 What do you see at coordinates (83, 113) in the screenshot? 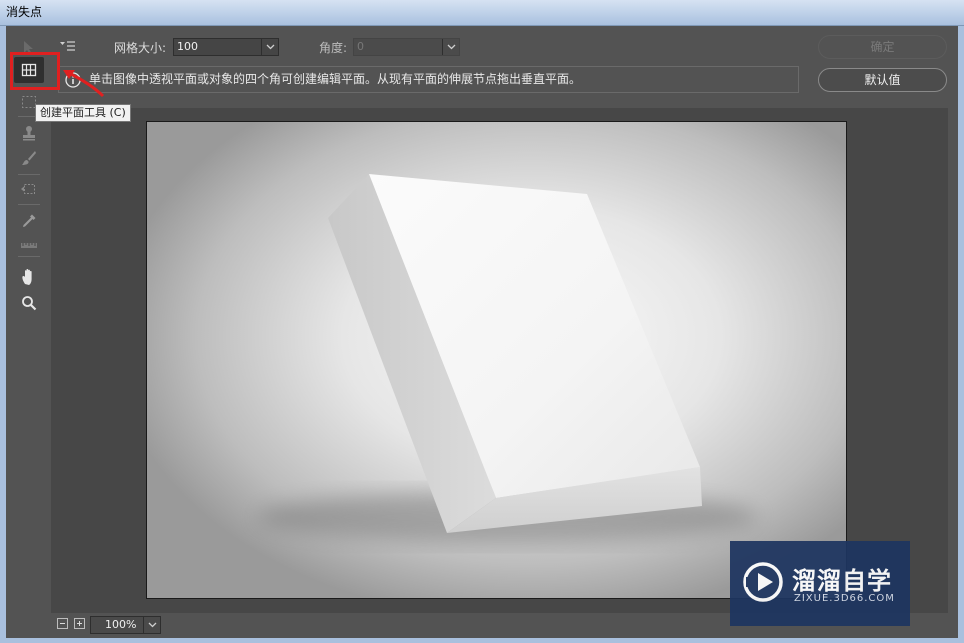
I see `tool-tooltip: 创建平面工具 (C)` at bounding box center [83, 113].